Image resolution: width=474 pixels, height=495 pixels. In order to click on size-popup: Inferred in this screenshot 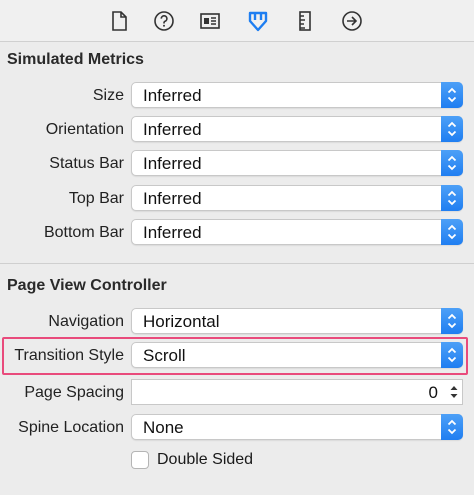, I will do `click(297, 95)`.